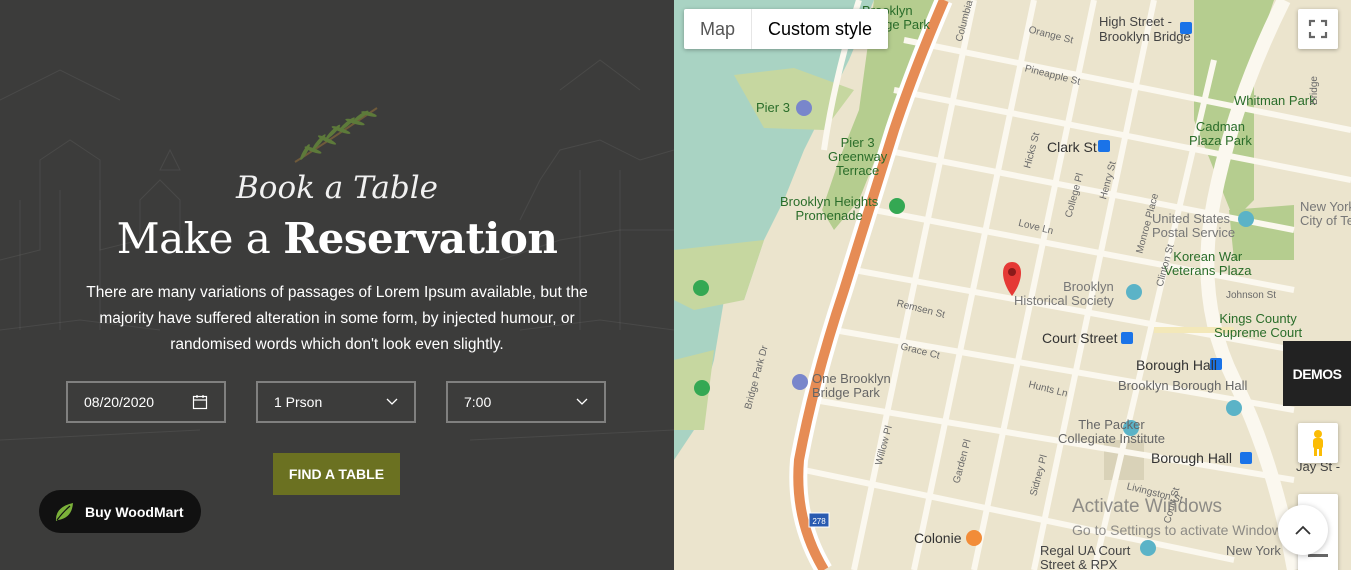 The image size is (1351, 570). What do you see at coordinates (200, 402) in the screenshot?
I see `calendar-icon` at bounding box center [200, 402].